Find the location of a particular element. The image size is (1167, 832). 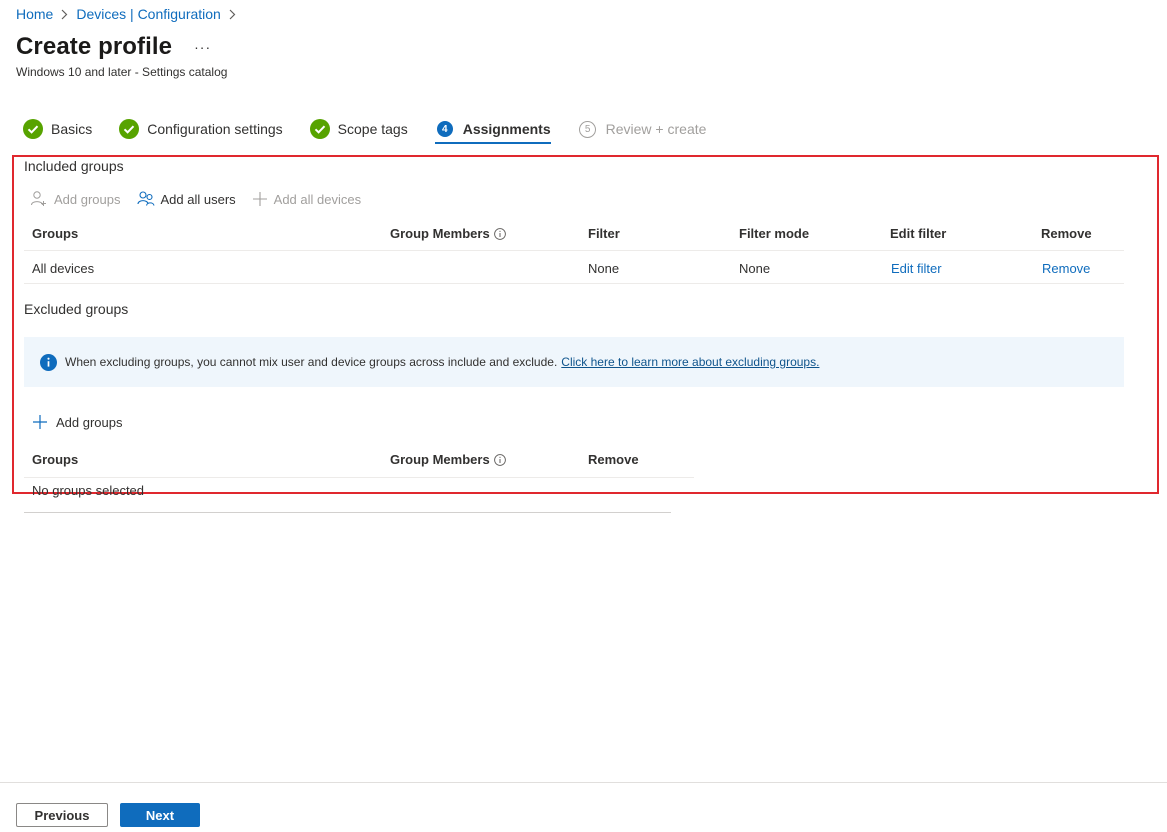

step-assignments: 4 Assignments is located at coordinates (492, 129).